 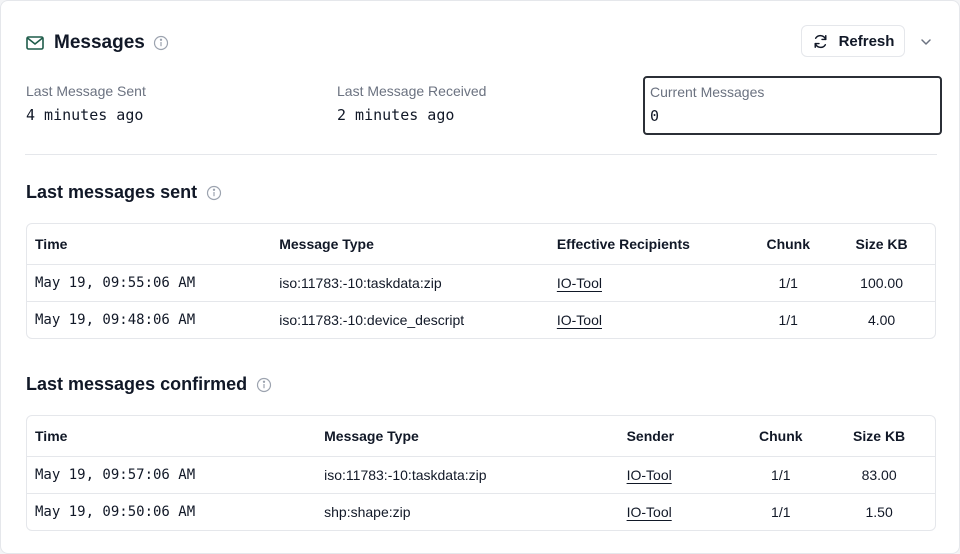 What do you see at coordinates (926, 42) in the screenshot?
I see `chevron-down-icon` at bounding box center [926, 42].